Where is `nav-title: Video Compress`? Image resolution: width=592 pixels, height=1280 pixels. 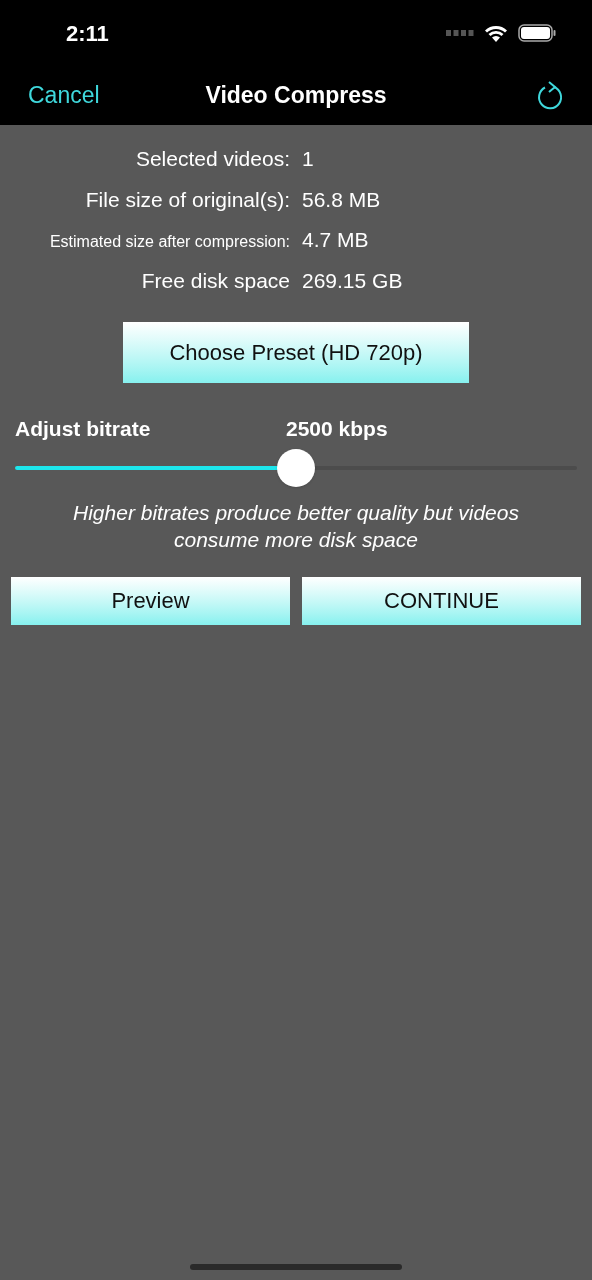 nav-title: Video Compress is located at coordinates (296, 96).